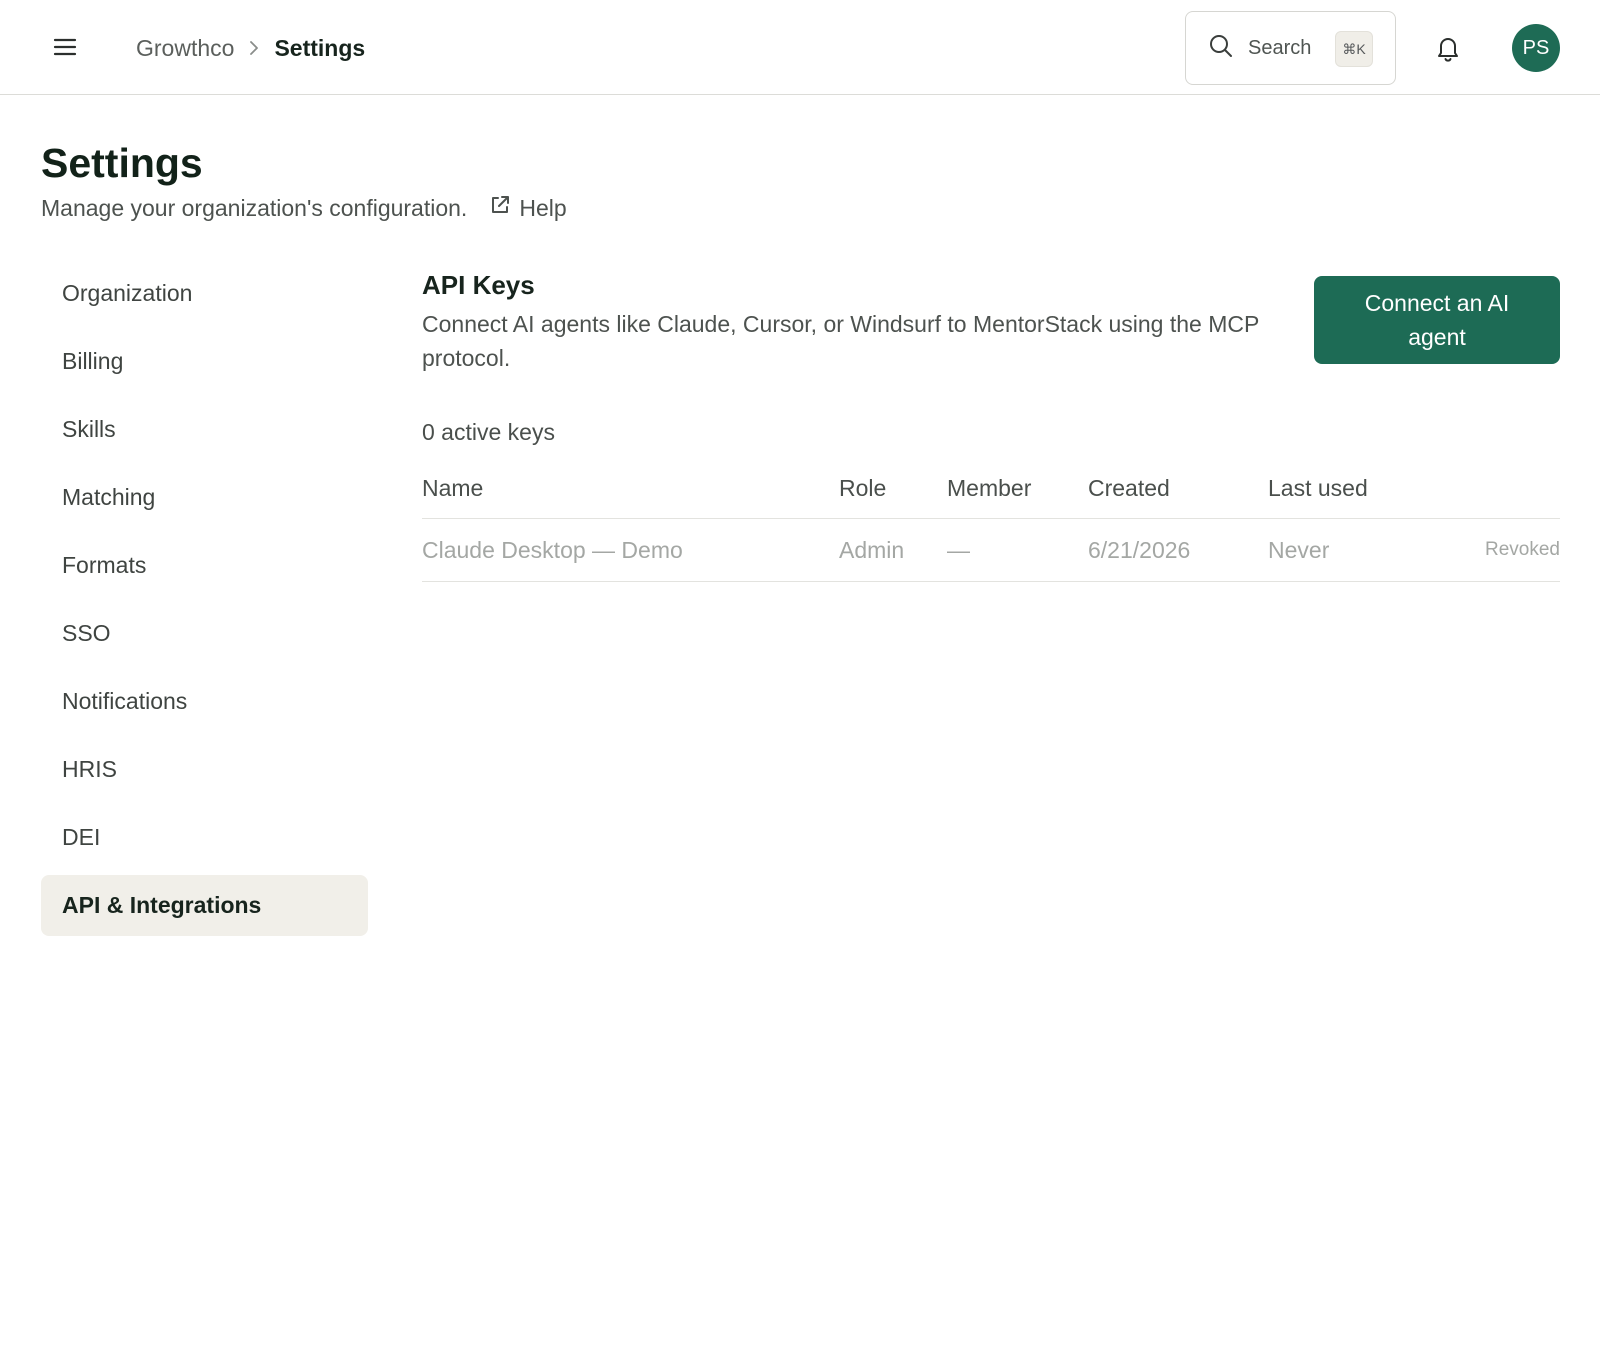 The width and height of the screenshot is (1600, 1362). I want to click on help-link: Help, so click(528, 208).